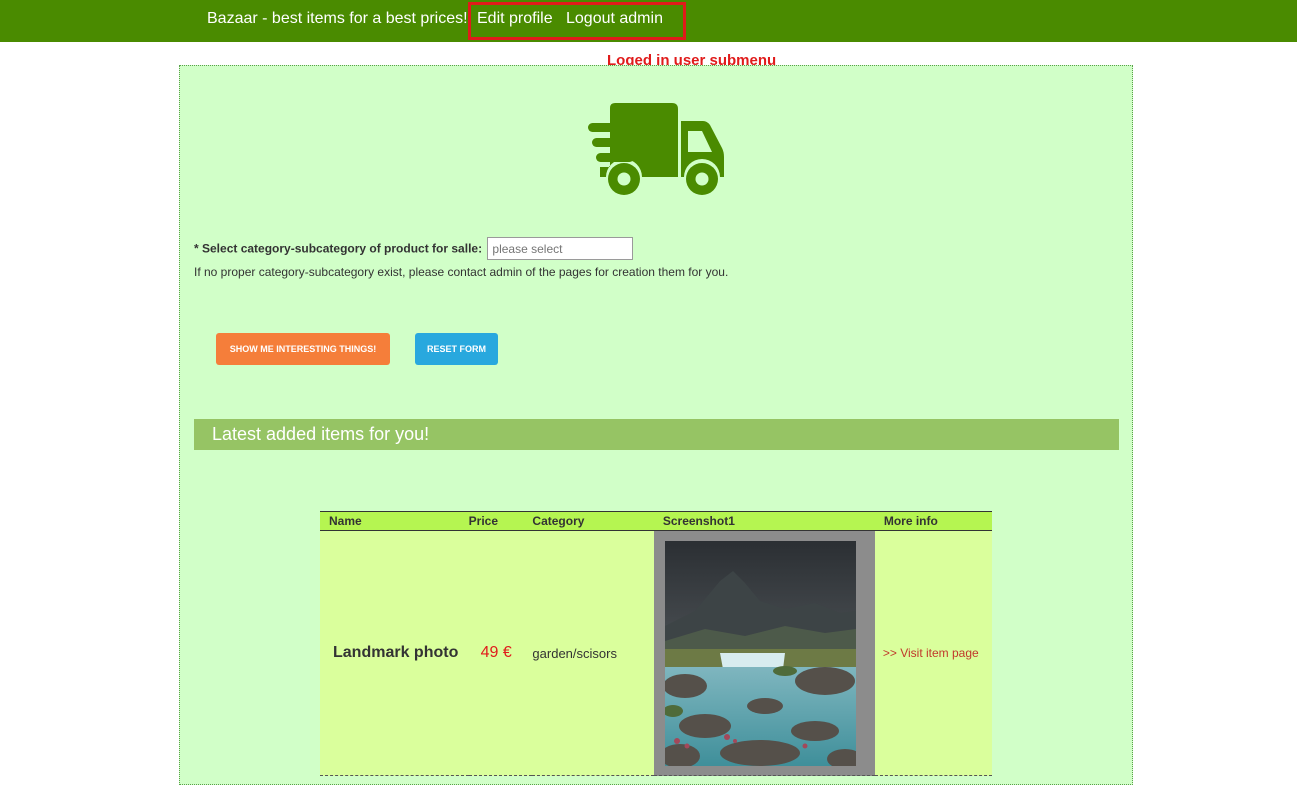  What do you see at coordinates (656, 434) in the screenshot?
I see `latest-items-header: Latest added items for you!` at bounding box center [656, 434].